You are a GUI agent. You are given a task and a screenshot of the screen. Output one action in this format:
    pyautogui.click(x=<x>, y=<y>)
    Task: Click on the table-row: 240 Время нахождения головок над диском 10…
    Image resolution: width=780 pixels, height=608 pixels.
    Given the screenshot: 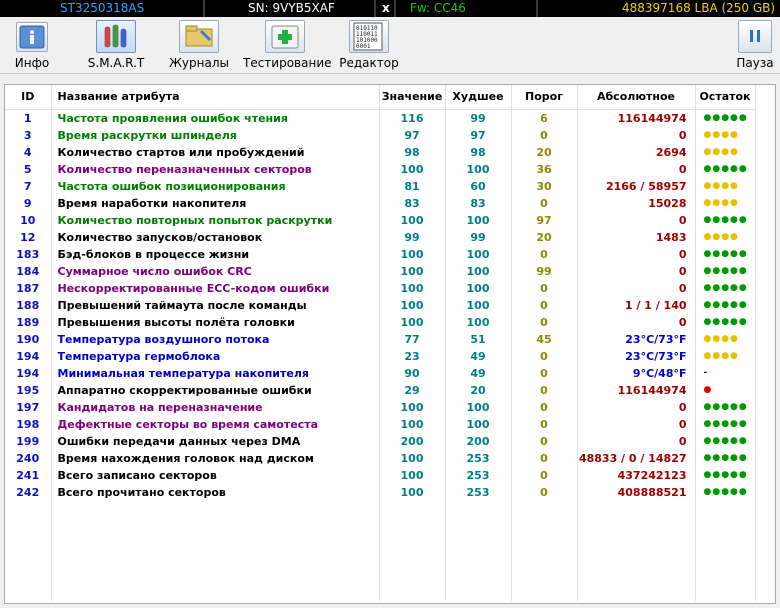 What is the action you would take?
    pyautogui.click(x=380, y=458)
    